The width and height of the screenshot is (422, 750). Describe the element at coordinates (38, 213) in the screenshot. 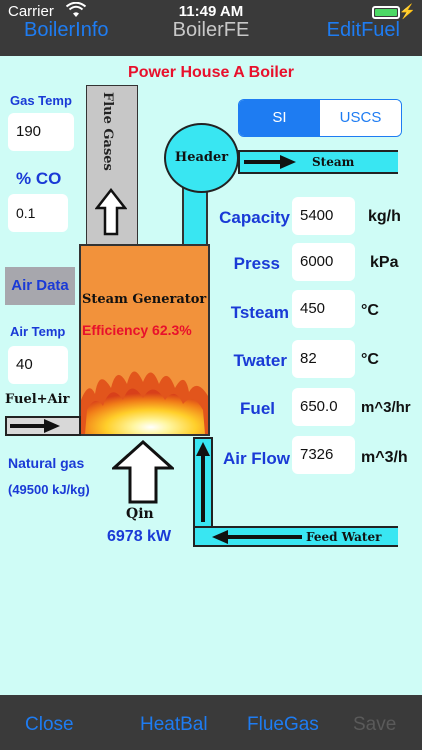

I see `co-input: 0.1` at that location.